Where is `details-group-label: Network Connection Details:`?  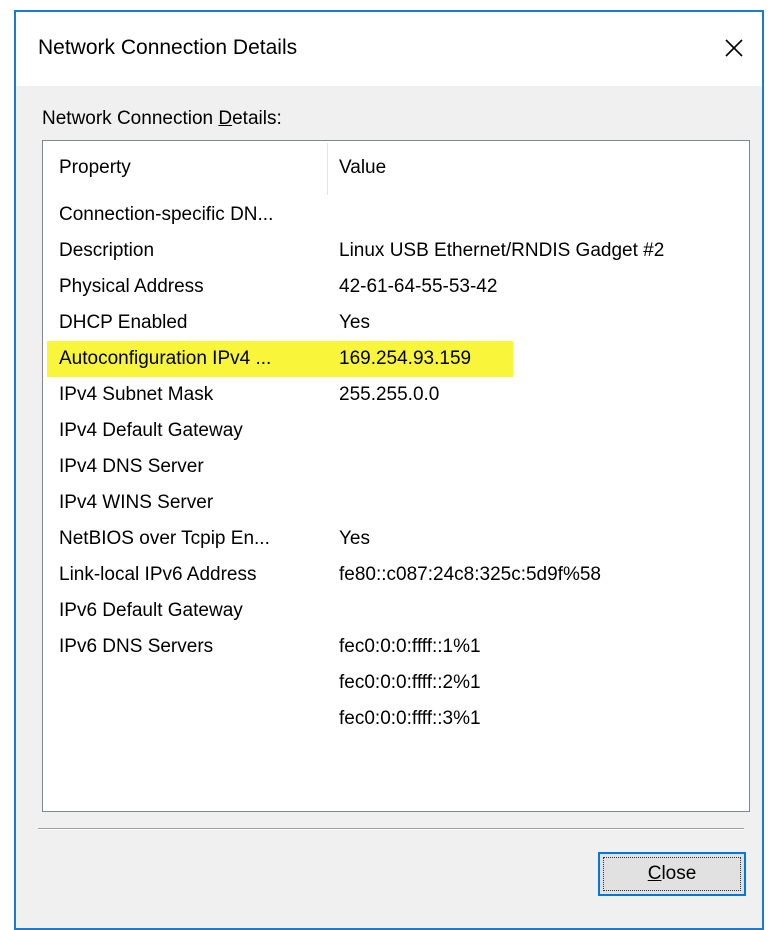 details-group-label: Network Connection Details: is located at coordinates (162, 119).